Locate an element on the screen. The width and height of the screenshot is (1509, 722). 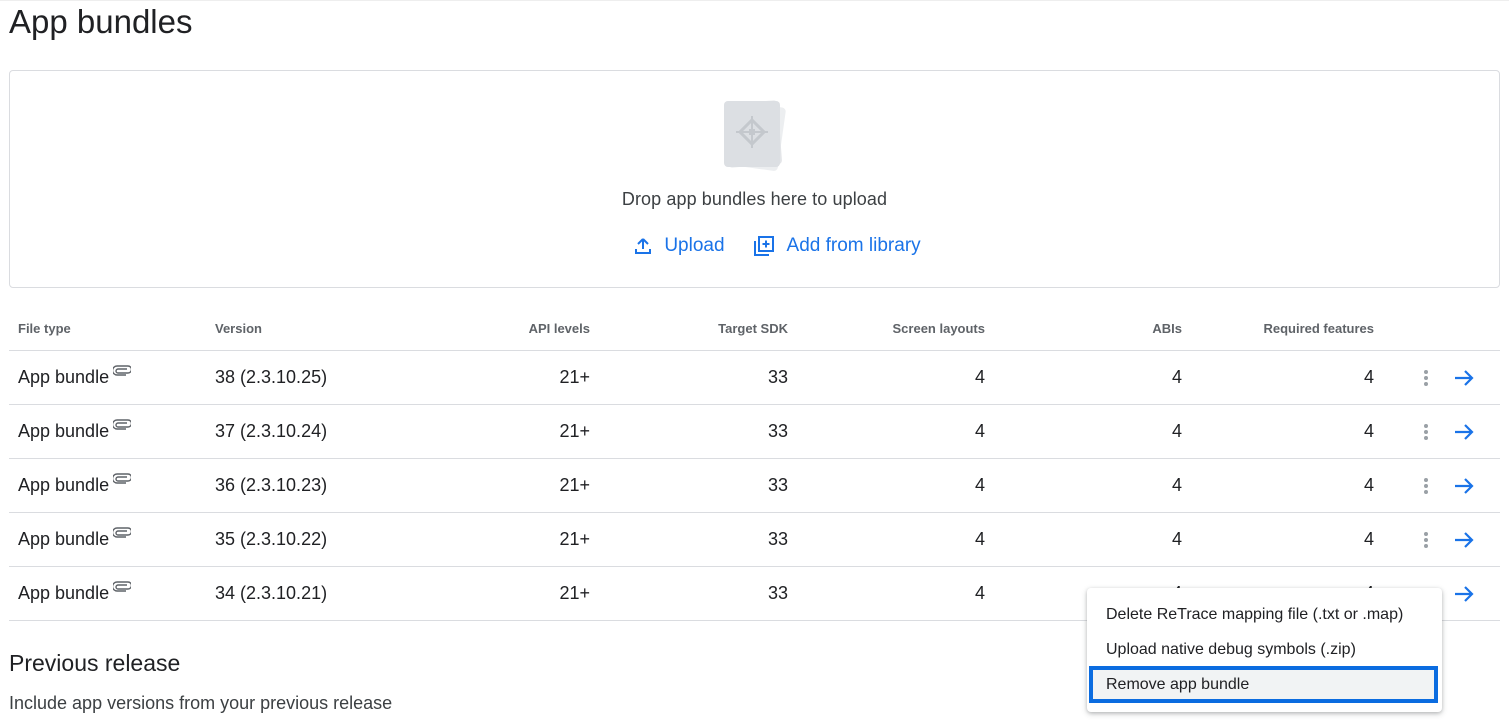
table-row: App bundle 35 (2.3.10.22) 21+ 33 4 4 4 is located at coordinates (754, 540).